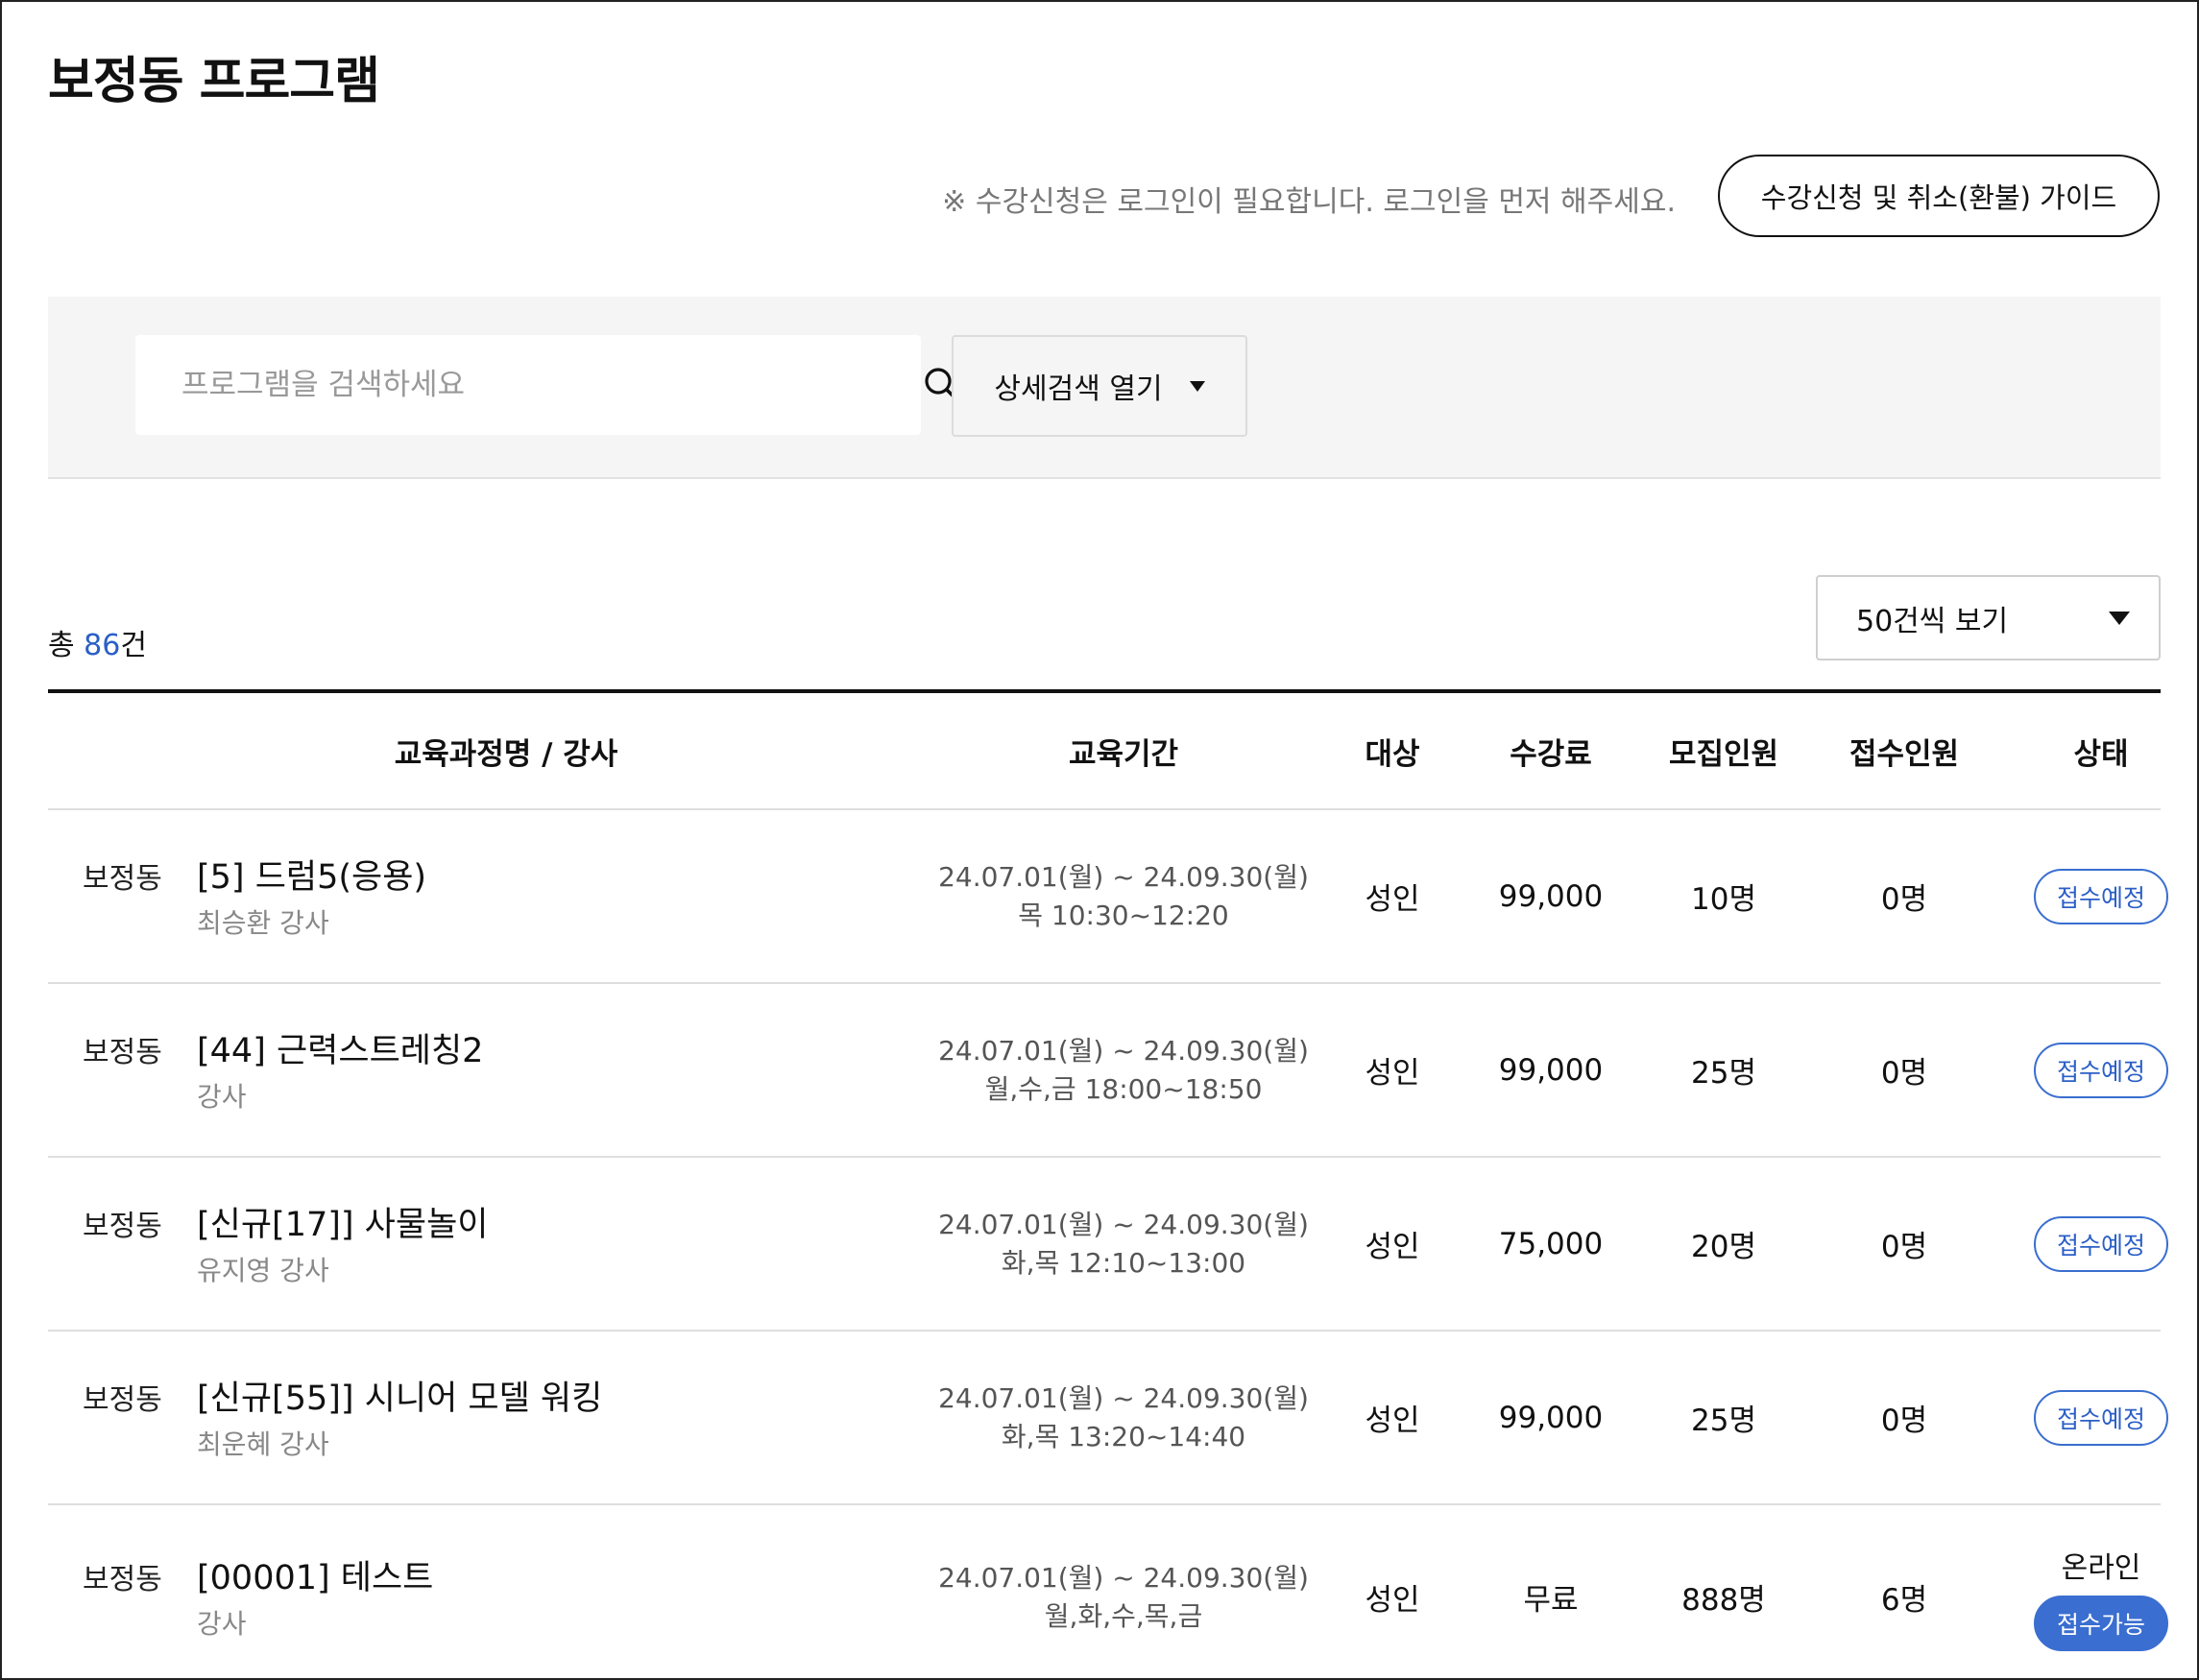  I want to click on row-status: 온라인 접수가능, so click(2083, 1595).